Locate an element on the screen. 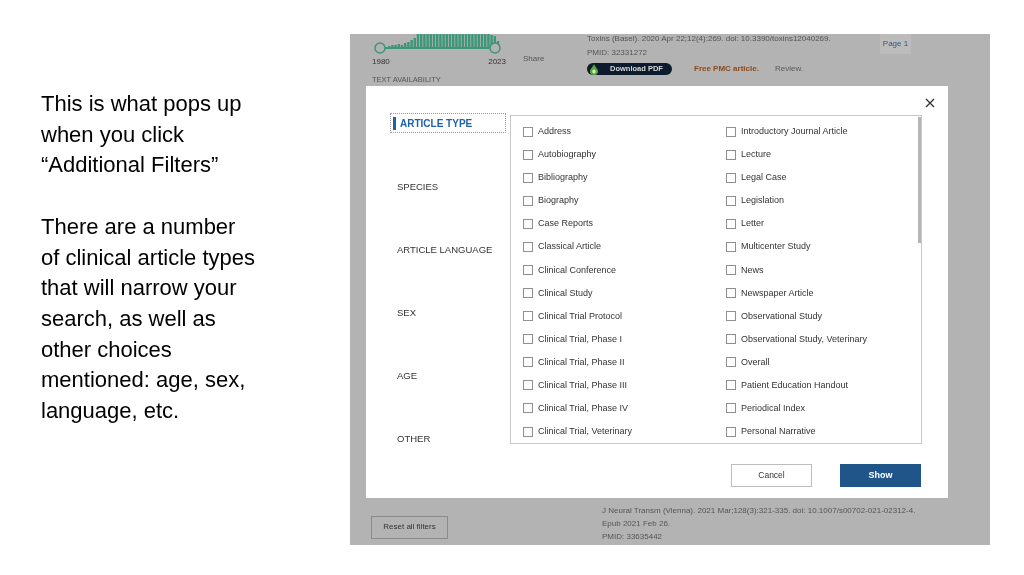  checkbox-label: Classical Article is located at coordinates (570, 247).